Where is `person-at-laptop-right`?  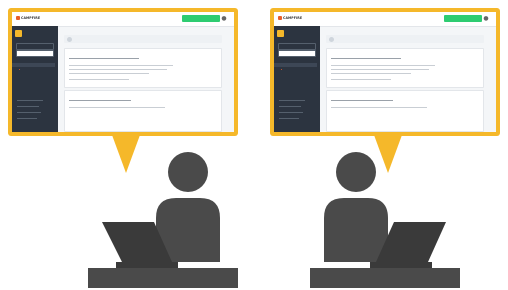 person-at-laptop-right is located at coordinates (385, 220).